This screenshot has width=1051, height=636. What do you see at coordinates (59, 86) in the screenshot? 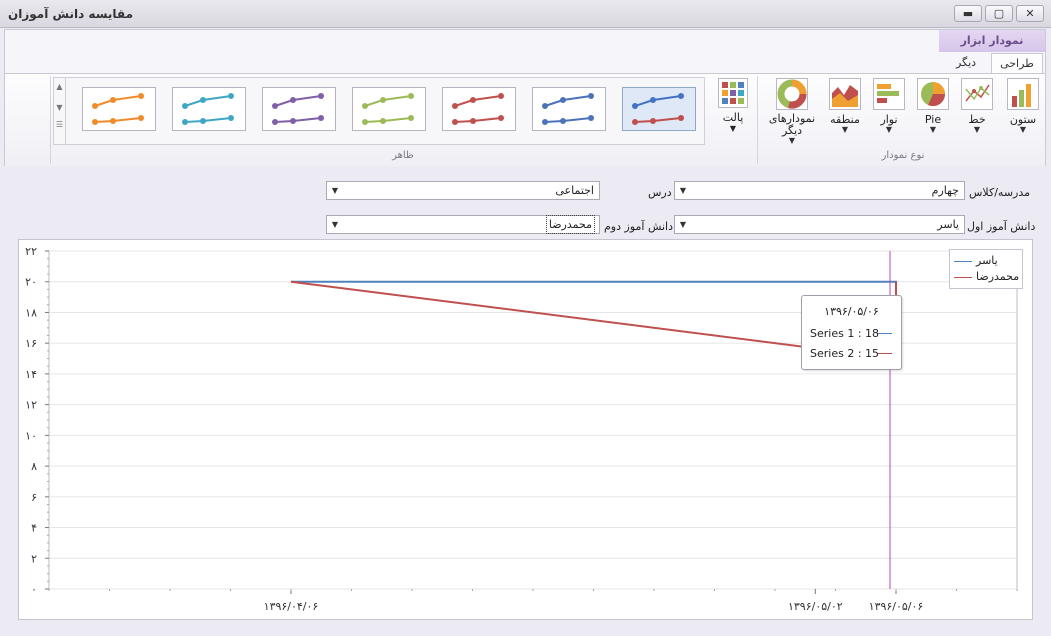
I see `gallery-up-icon: ▲` at bounding box center [59, 86].